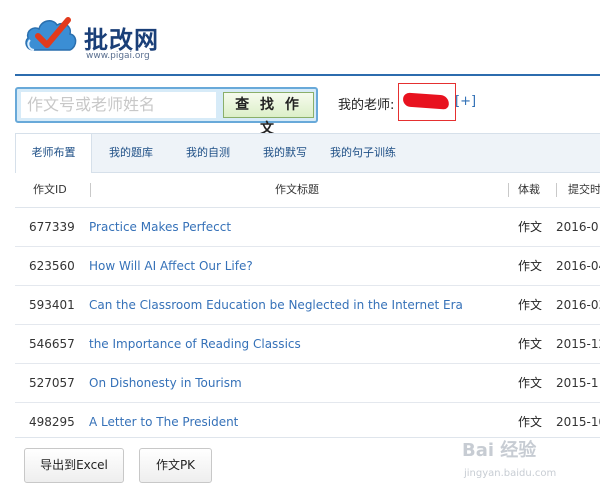 The height and width of the screenshot is (493, 600). Describe the element at coordinates (121, 40) in the screenshot. I see `site-title: 批改网` at that location.